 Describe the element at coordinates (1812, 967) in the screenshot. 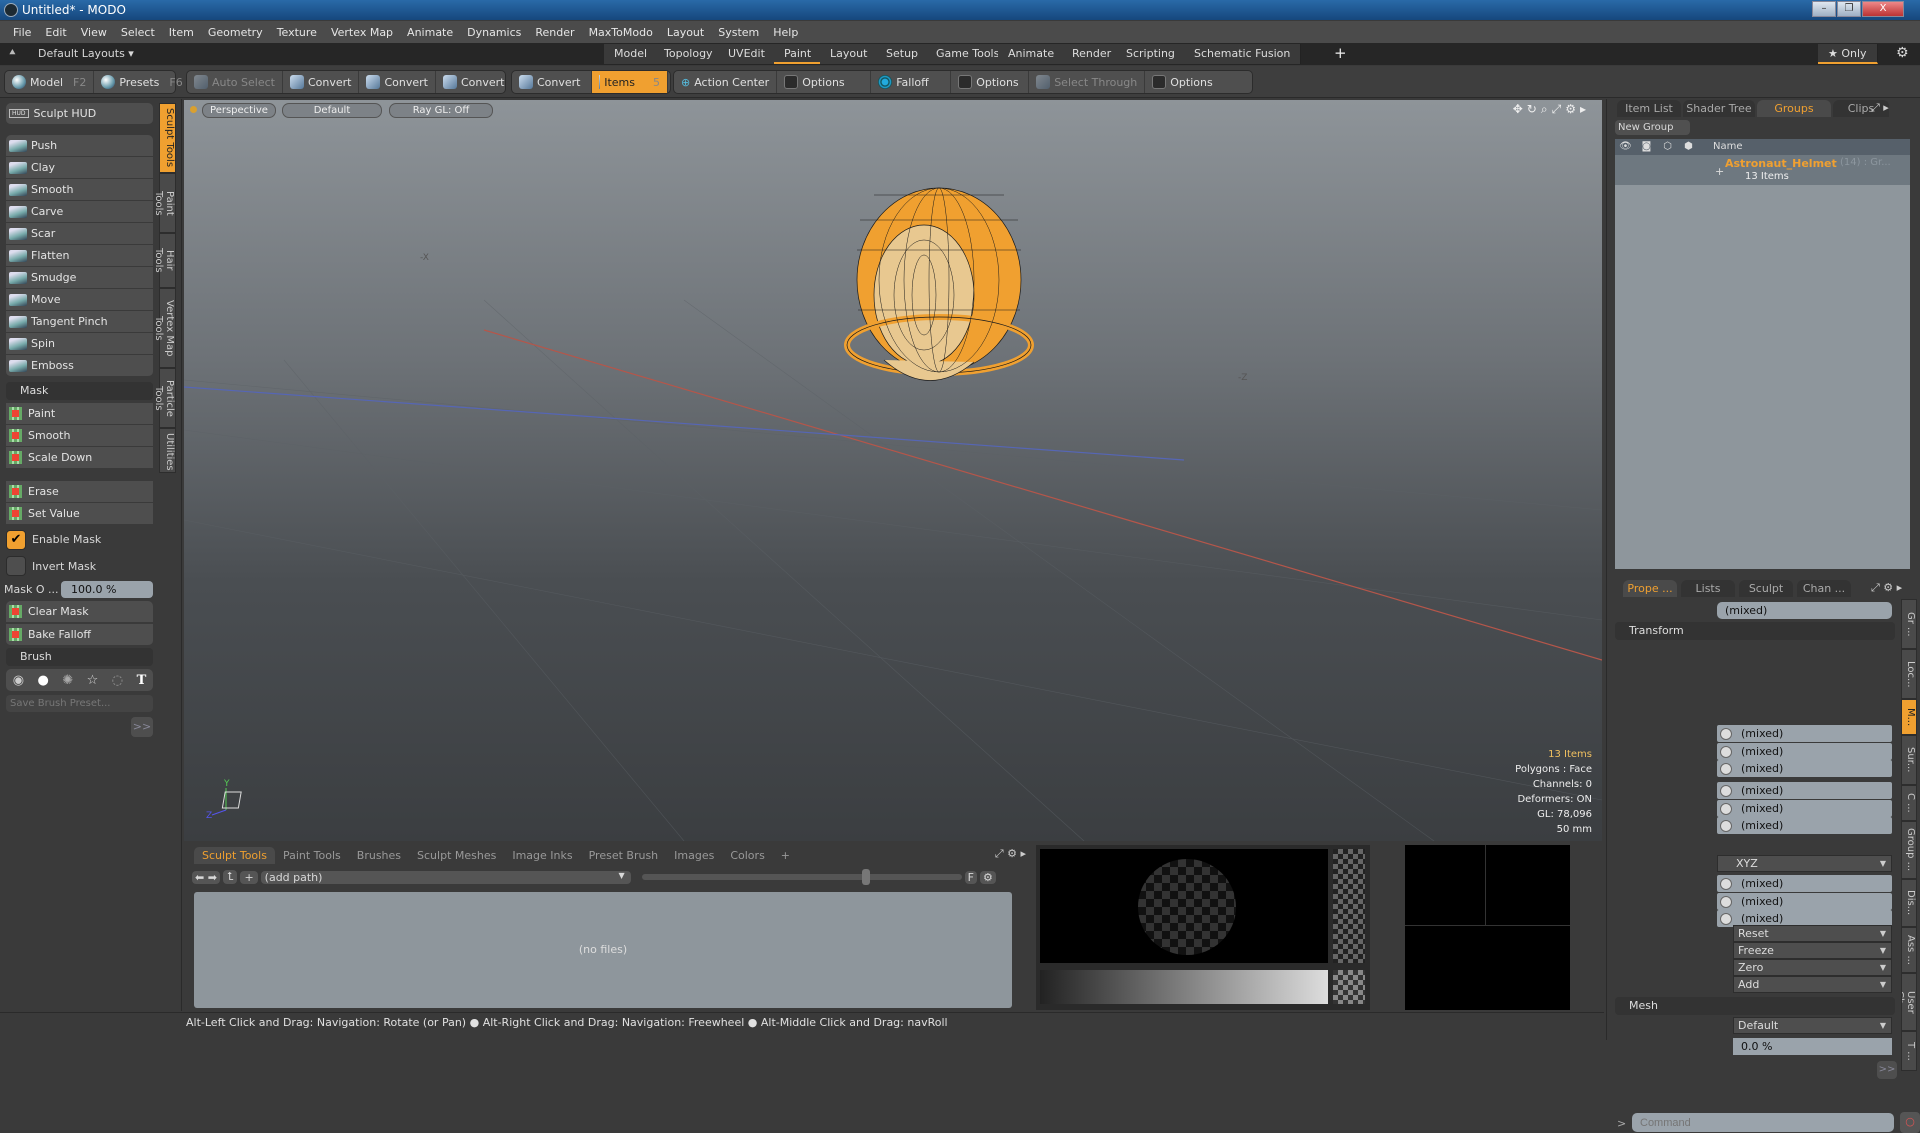

I see `action-zero-dropdown: Zero` at that location.